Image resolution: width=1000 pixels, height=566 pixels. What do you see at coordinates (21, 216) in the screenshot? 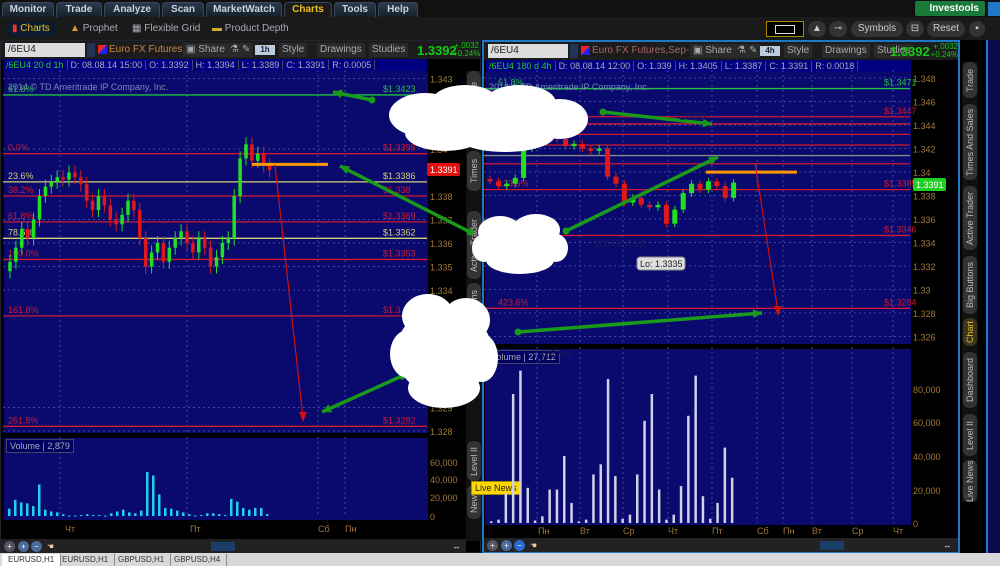
I see `fib-percent-label: 61.8%` at bounding box center [21, 216].